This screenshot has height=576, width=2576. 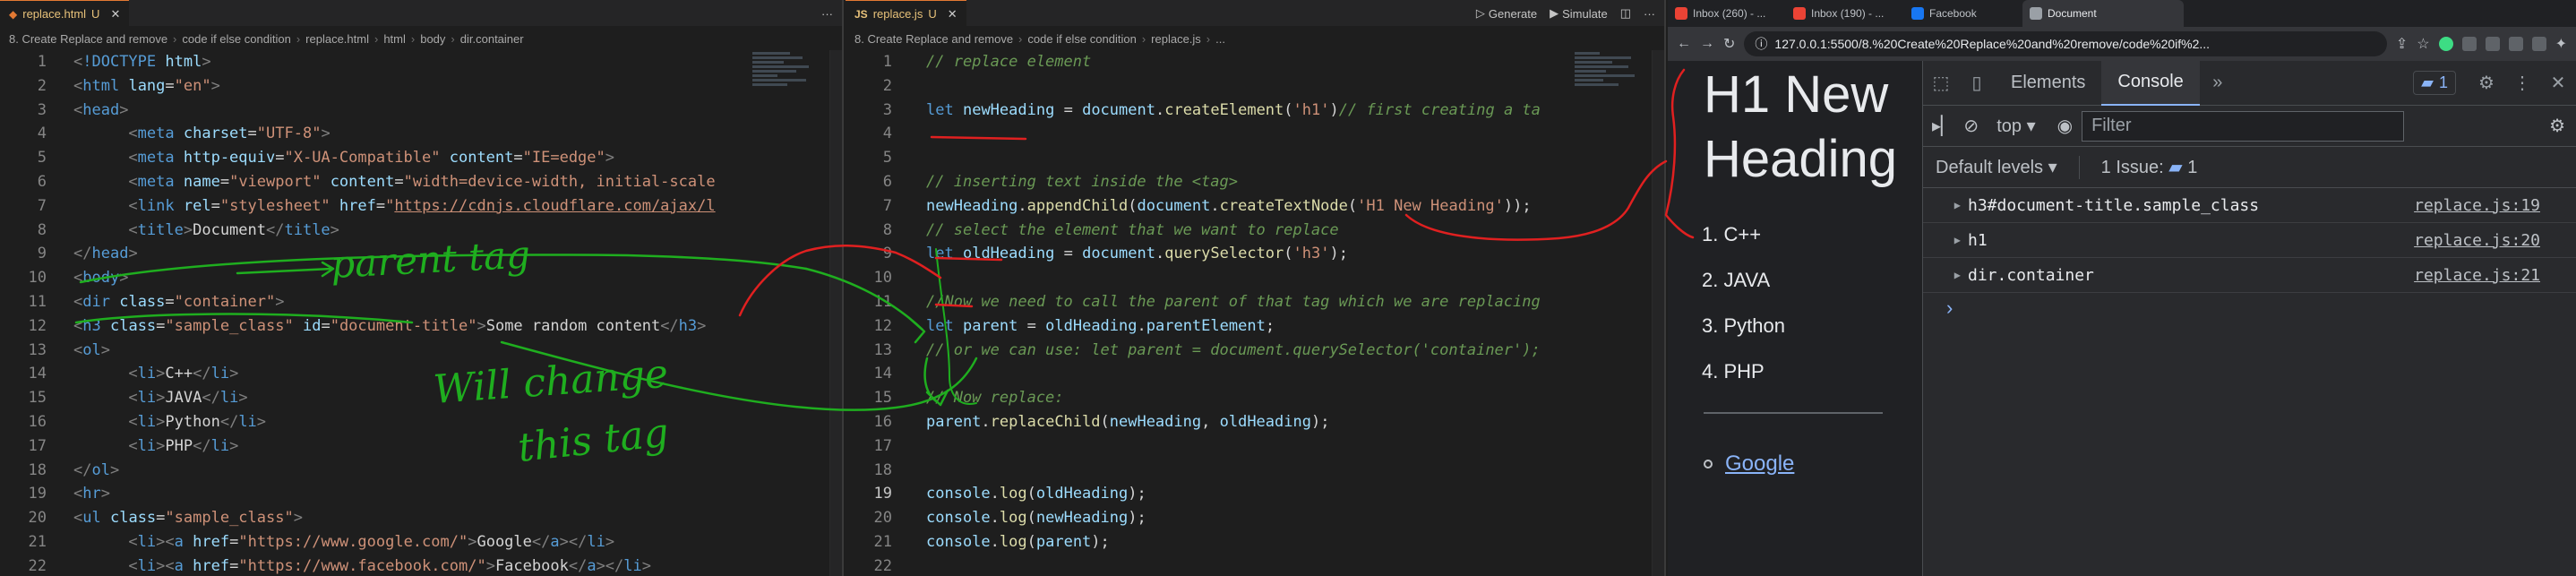 I want to click on code-line: 10 <body>, so click(x=421, y=278).